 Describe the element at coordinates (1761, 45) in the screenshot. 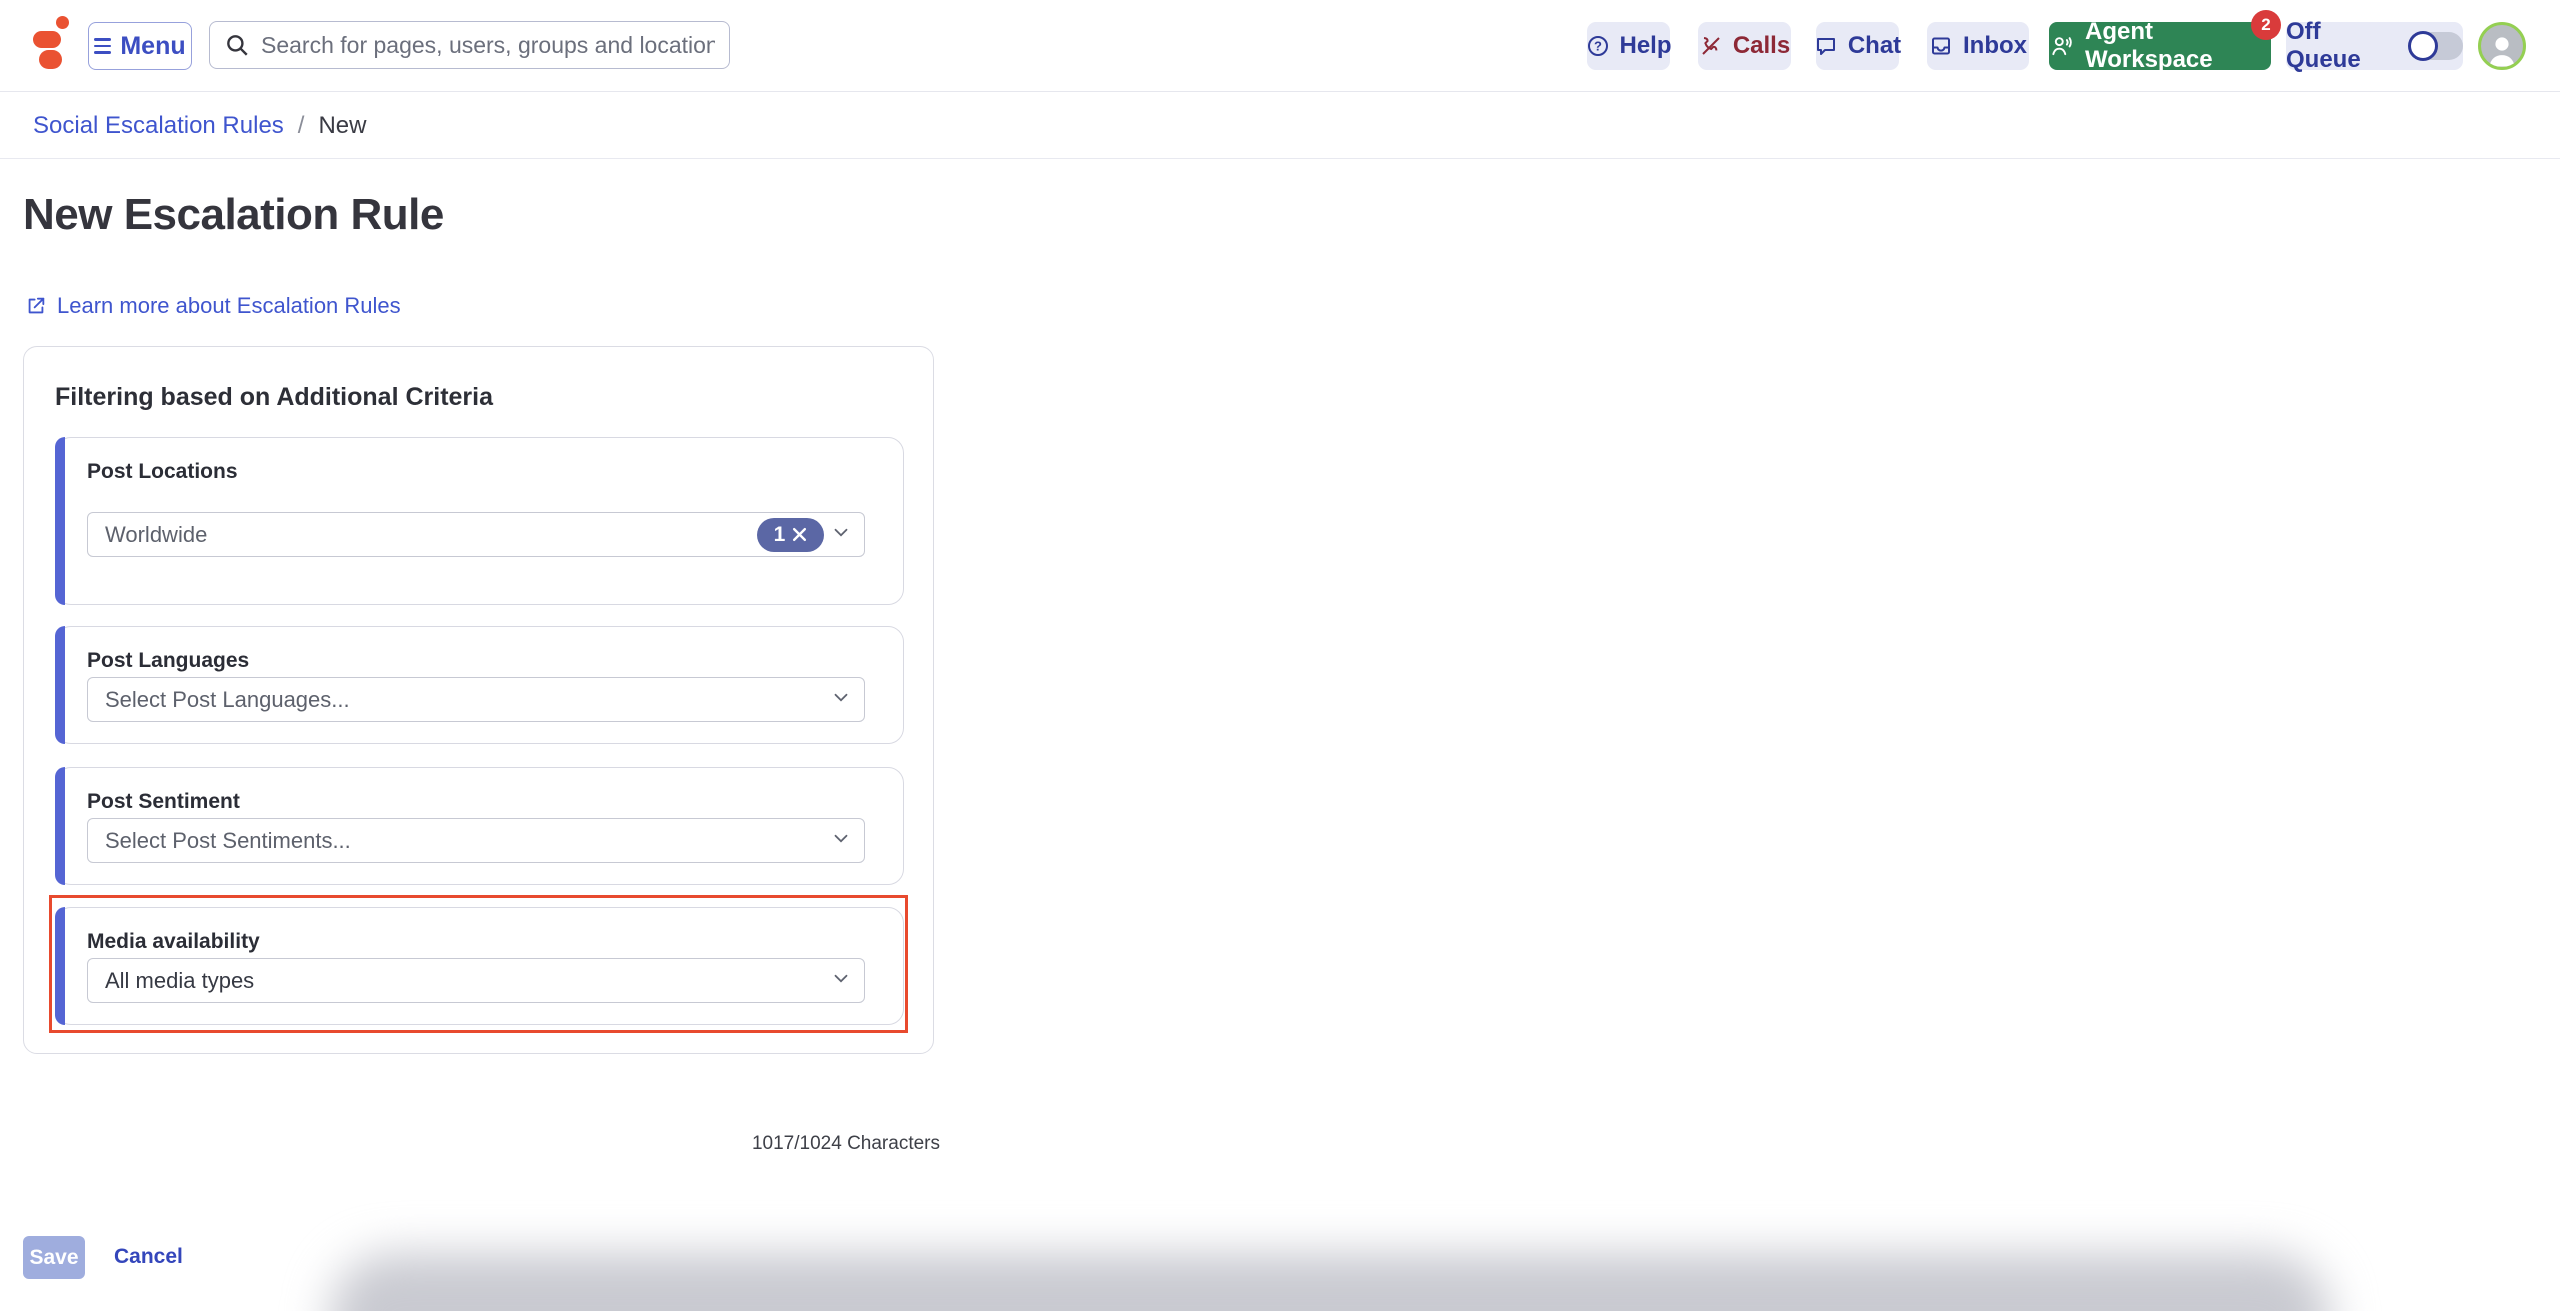

I see `calls-label: Calls` at that location.